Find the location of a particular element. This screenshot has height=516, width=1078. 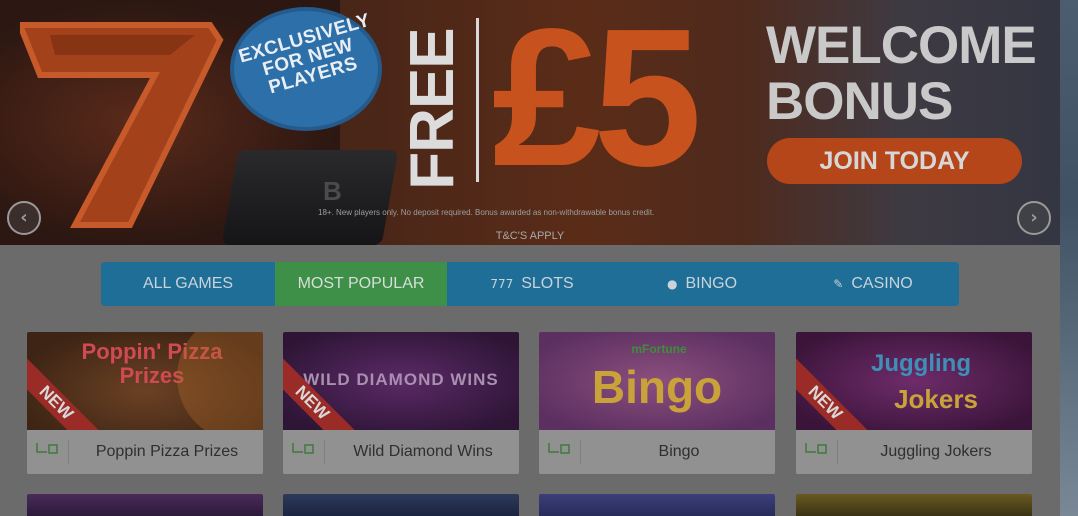

tab-slots: 777 SLOTS is located at coordinates (532, 284).